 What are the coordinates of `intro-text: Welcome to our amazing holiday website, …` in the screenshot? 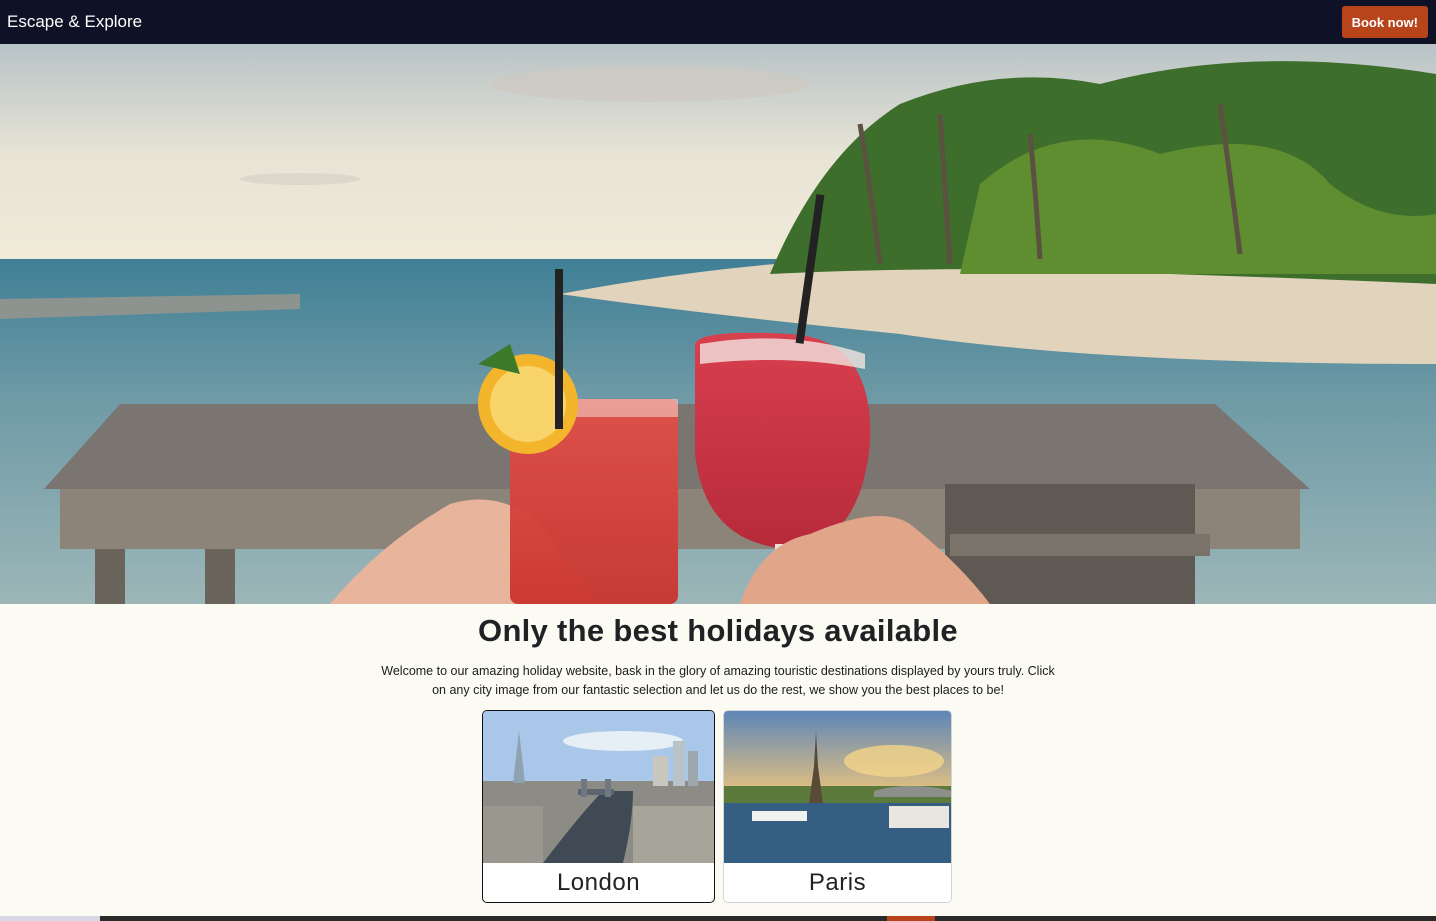 It's located at (718, 680).